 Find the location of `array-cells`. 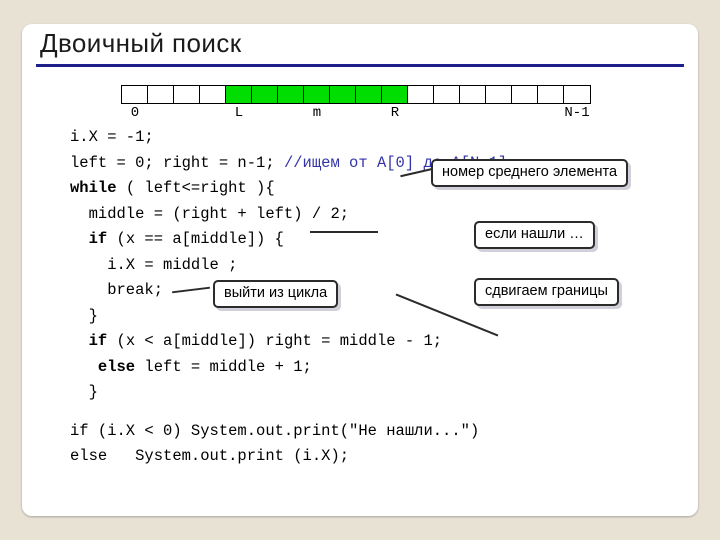

array-cells is located at coordinates (356, 94).